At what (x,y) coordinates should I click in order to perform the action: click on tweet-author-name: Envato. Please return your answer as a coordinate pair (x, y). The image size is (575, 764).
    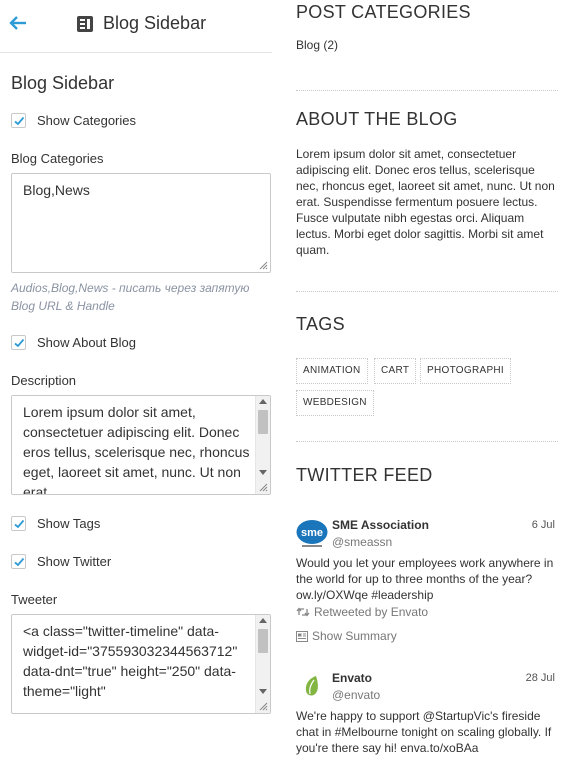
    Looking at the image, I should click on (352, 678).